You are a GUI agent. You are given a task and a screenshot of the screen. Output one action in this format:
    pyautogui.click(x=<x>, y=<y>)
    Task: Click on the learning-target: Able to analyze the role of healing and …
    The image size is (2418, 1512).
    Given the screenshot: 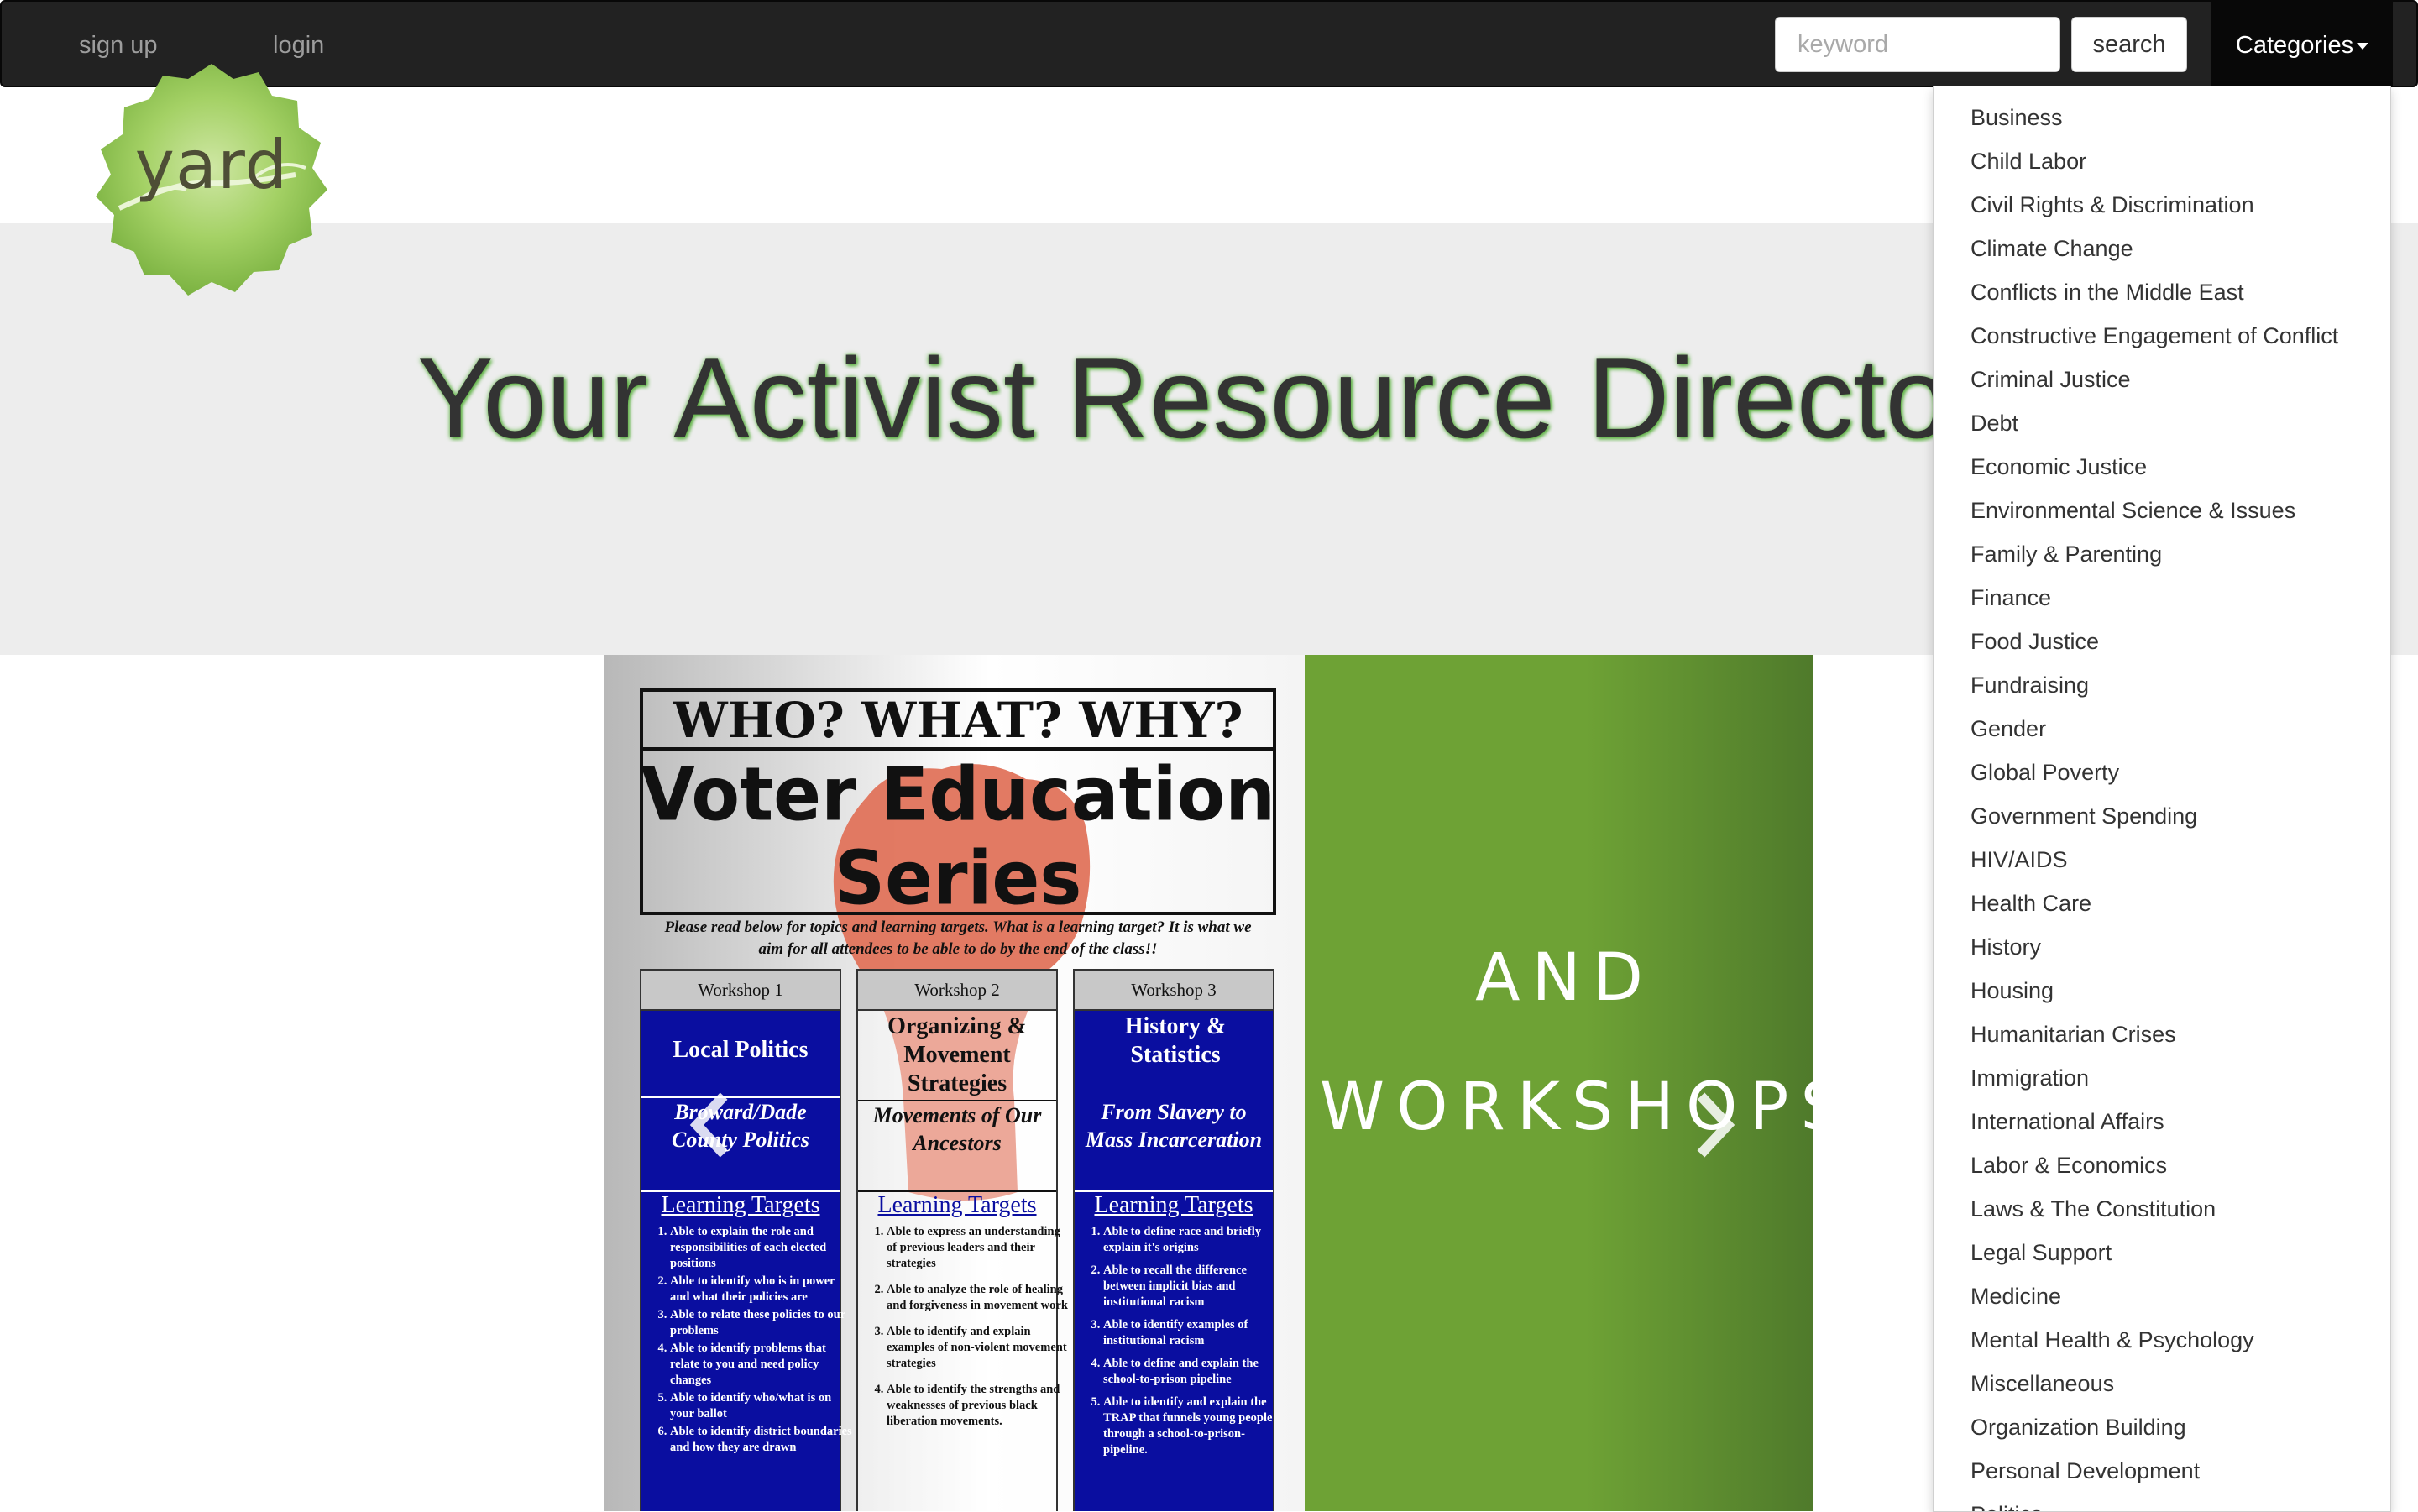 What is the action you would take?
    pyautogui.click(x=978, y=1298)
    